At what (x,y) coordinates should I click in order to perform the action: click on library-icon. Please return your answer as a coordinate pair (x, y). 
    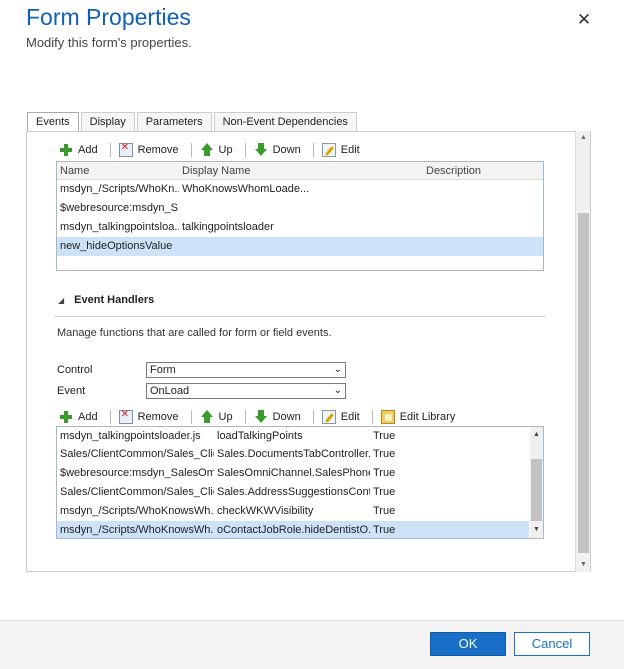
    Looking at the image, I should click on (387, 417).